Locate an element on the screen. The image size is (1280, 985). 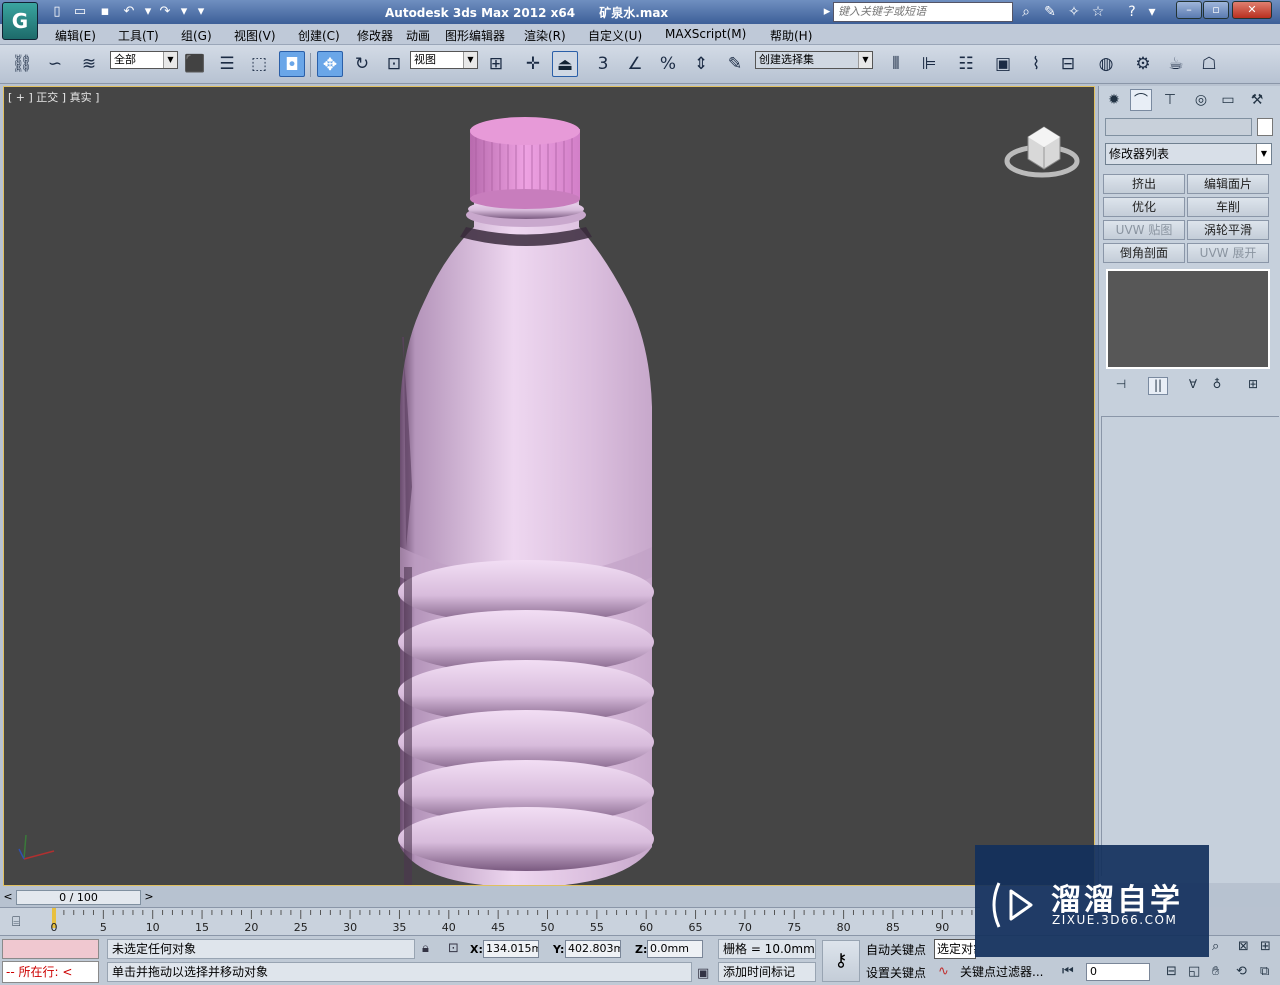
percent-snap-icon: % is located at coordinates (668, 64).